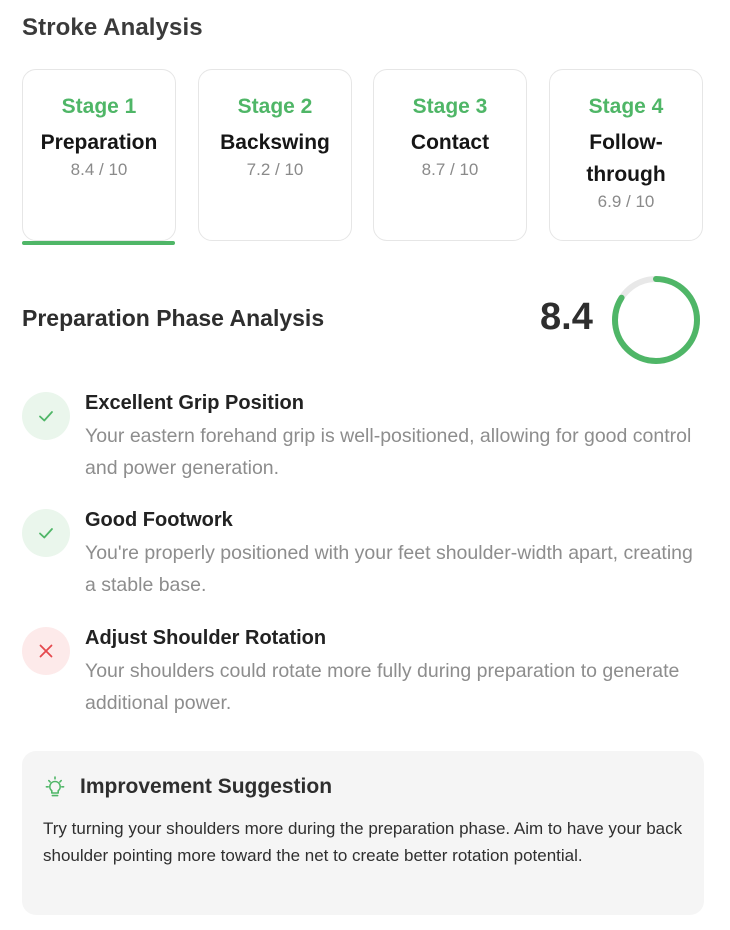  I want to click on x-icon, so click(46, 651).